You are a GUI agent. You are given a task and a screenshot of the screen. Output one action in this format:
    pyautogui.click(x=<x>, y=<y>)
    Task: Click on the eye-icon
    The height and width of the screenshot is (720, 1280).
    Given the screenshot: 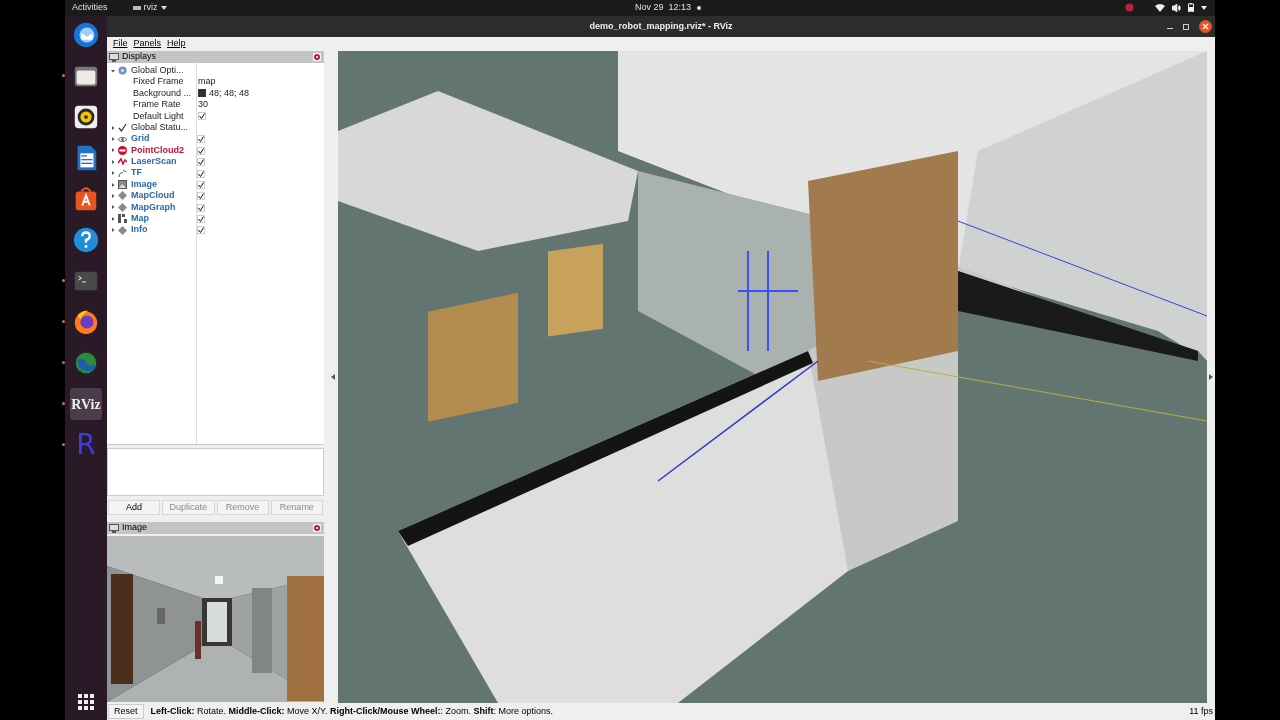 What is the action you would take?
    pyautogui.click(x=122, y=139)
    